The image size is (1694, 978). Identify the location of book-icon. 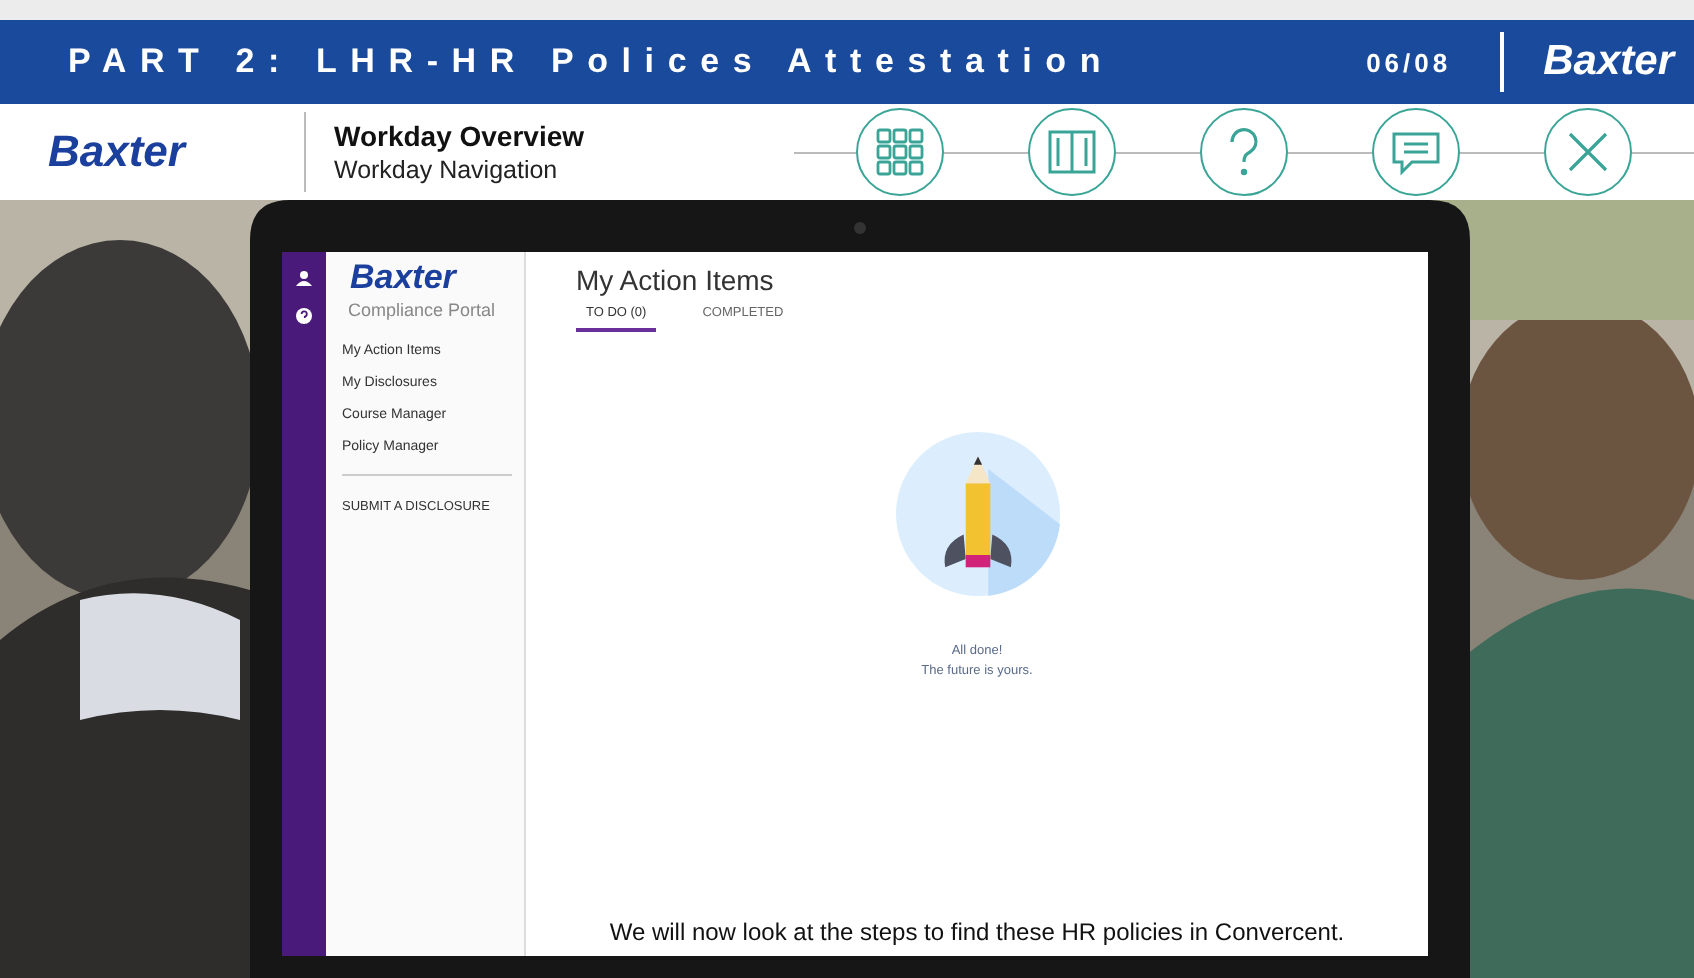
(1072, 152).